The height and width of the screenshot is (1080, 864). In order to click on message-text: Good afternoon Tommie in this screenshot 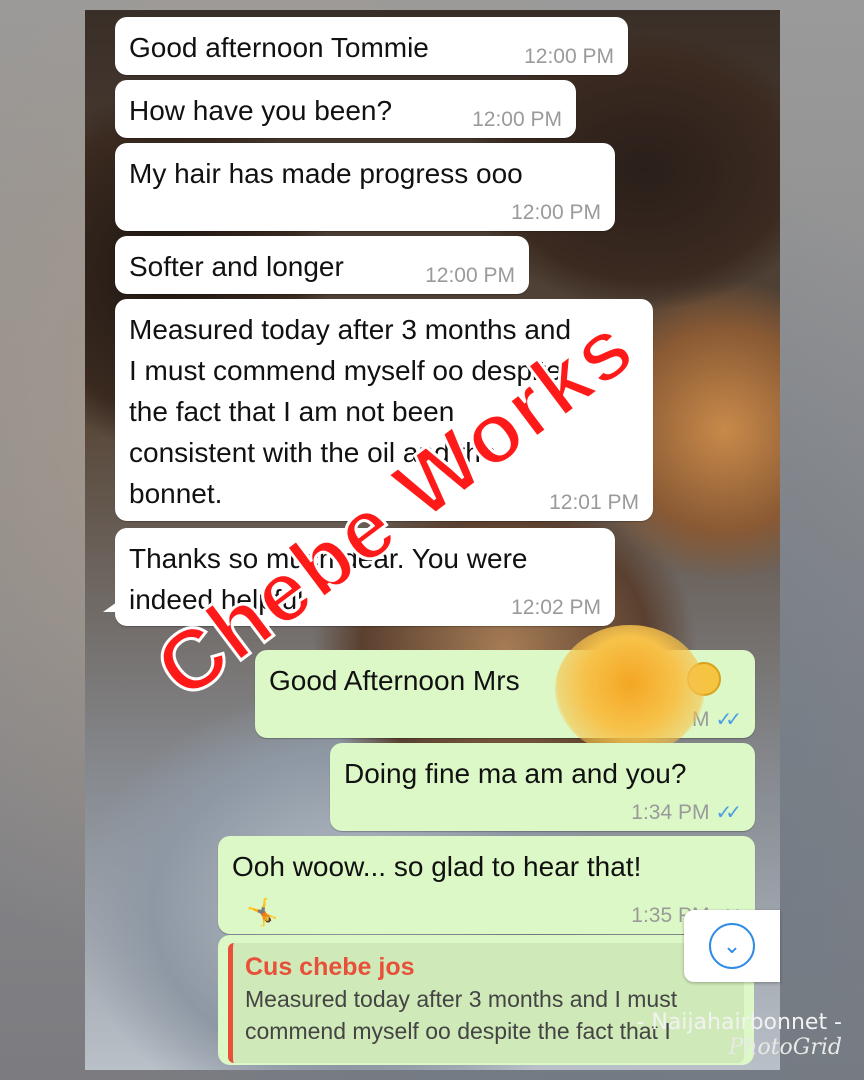, I will do `click(279, 47)`.